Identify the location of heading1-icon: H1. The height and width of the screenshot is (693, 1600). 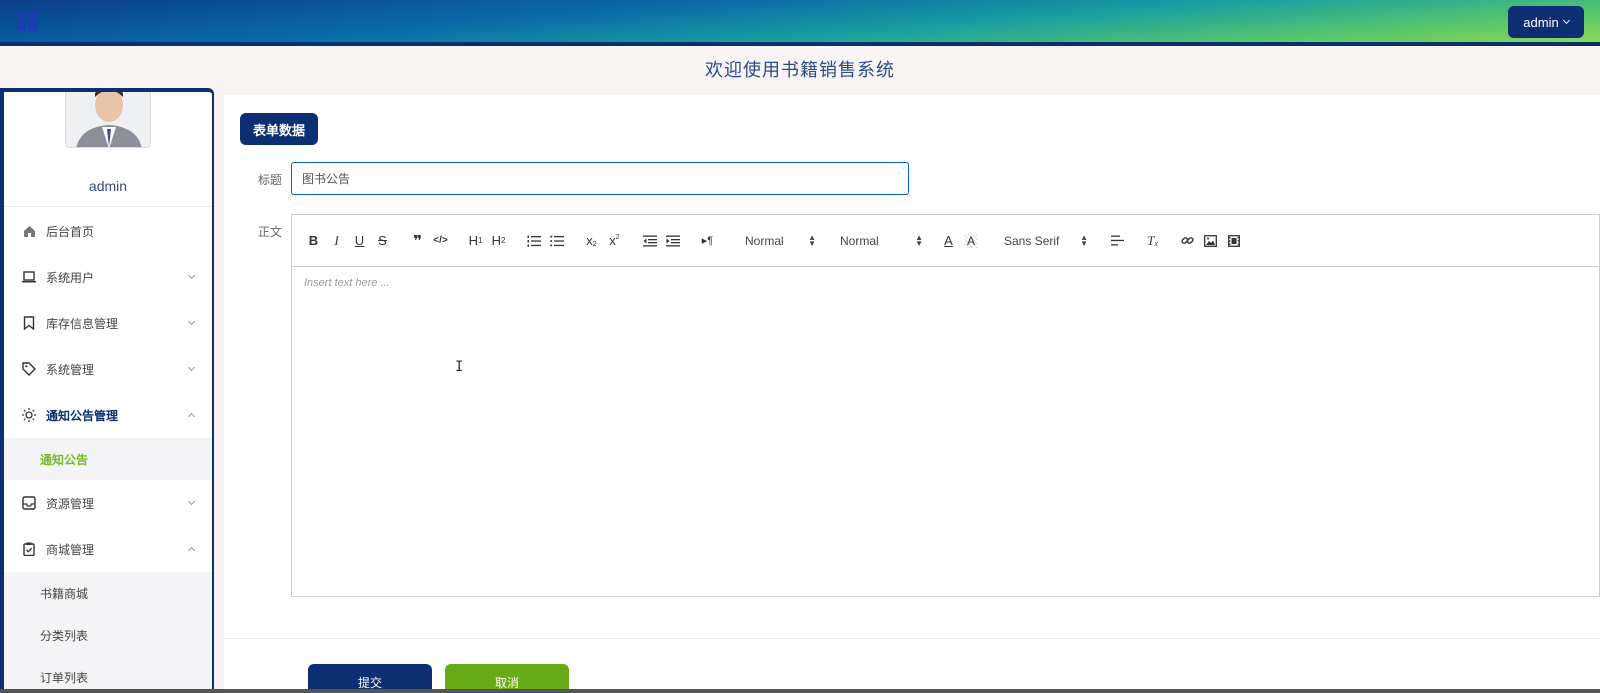
(475, 241).